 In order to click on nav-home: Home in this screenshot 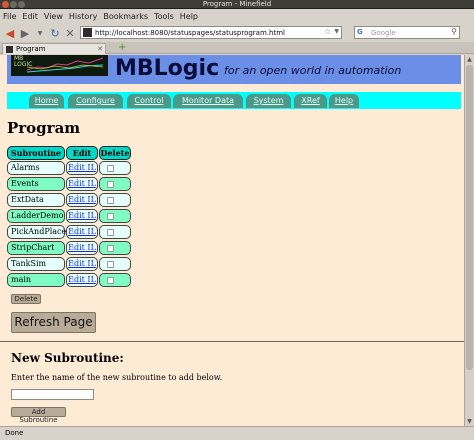, I will do `click(46, 101)`.